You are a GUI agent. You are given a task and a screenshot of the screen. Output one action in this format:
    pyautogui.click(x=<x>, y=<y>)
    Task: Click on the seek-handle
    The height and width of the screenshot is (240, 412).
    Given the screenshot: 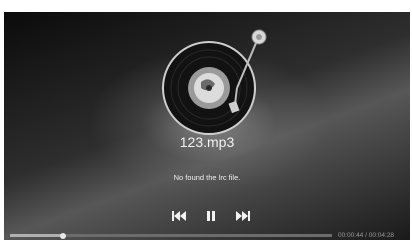 What is the action you would take?
    pyautogui.click(x=62, y=235)
    